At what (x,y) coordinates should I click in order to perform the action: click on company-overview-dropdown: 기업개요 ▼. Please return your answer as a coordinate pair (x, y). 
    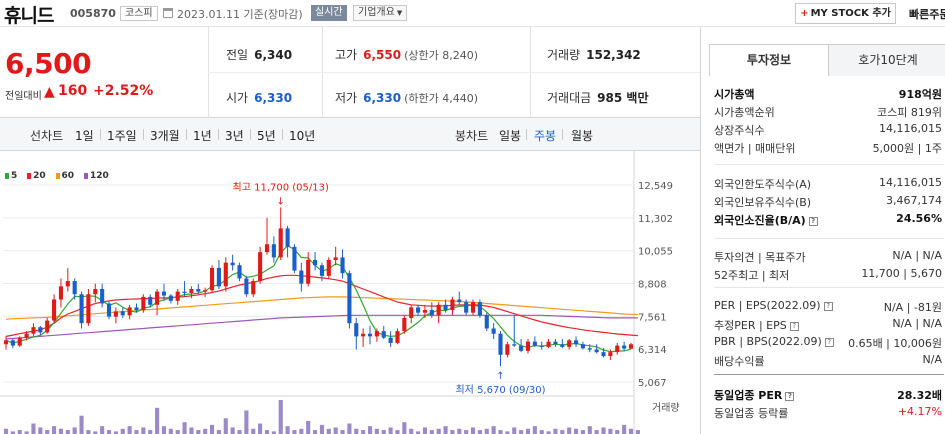
    Looking at the image, I should click on (380, 13).